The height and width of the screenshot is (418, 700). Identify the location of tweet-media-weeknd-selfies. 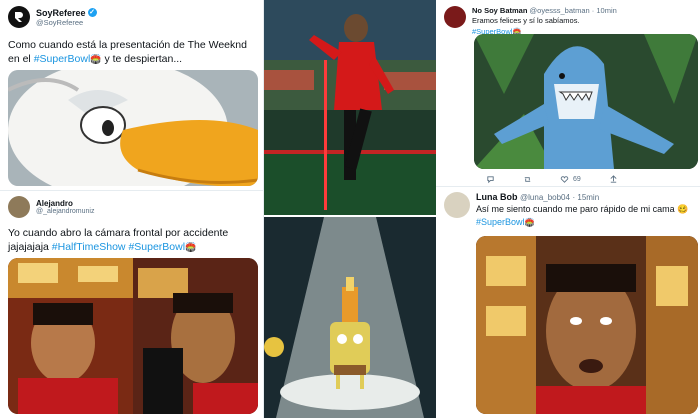
(133, 336).